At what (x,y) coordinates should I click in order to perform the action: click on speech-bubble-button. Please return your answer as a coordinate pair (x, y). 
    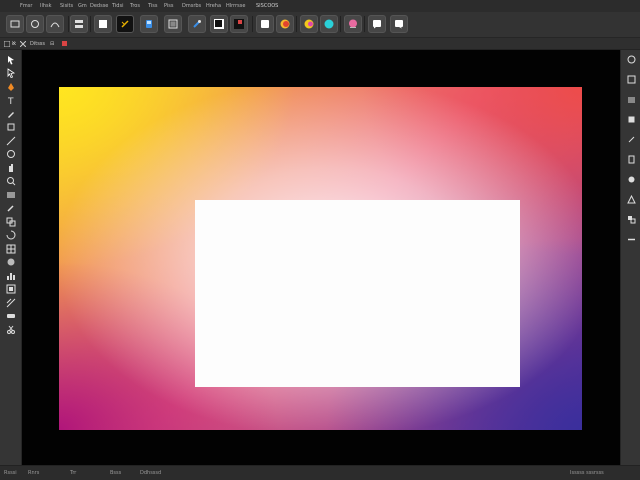
    Looking at the image, I should click on (377, 24).